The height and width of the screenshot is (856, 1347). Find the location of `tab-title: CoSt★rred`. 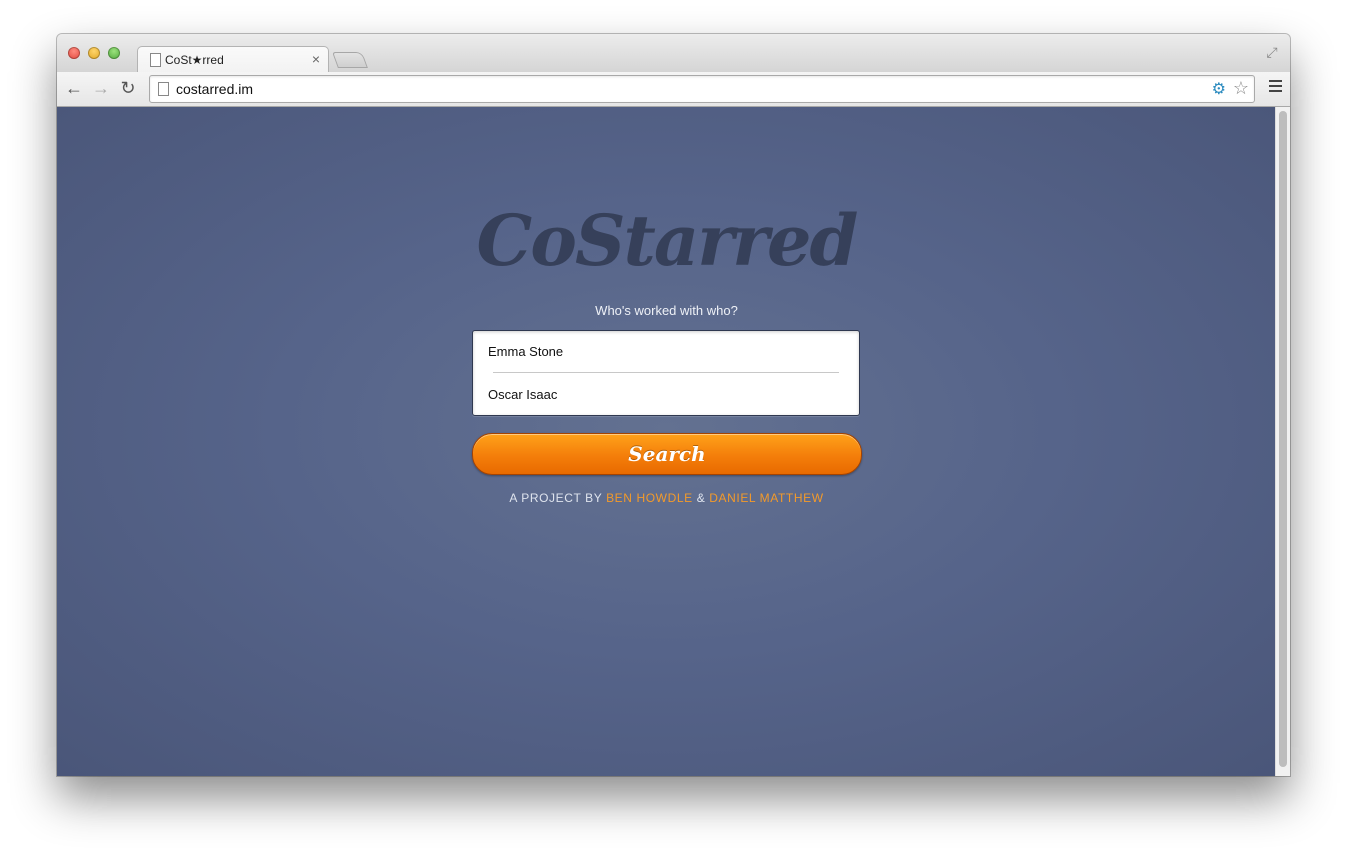

tab-title: CoSt★rred is located at coordinates (194, 60).